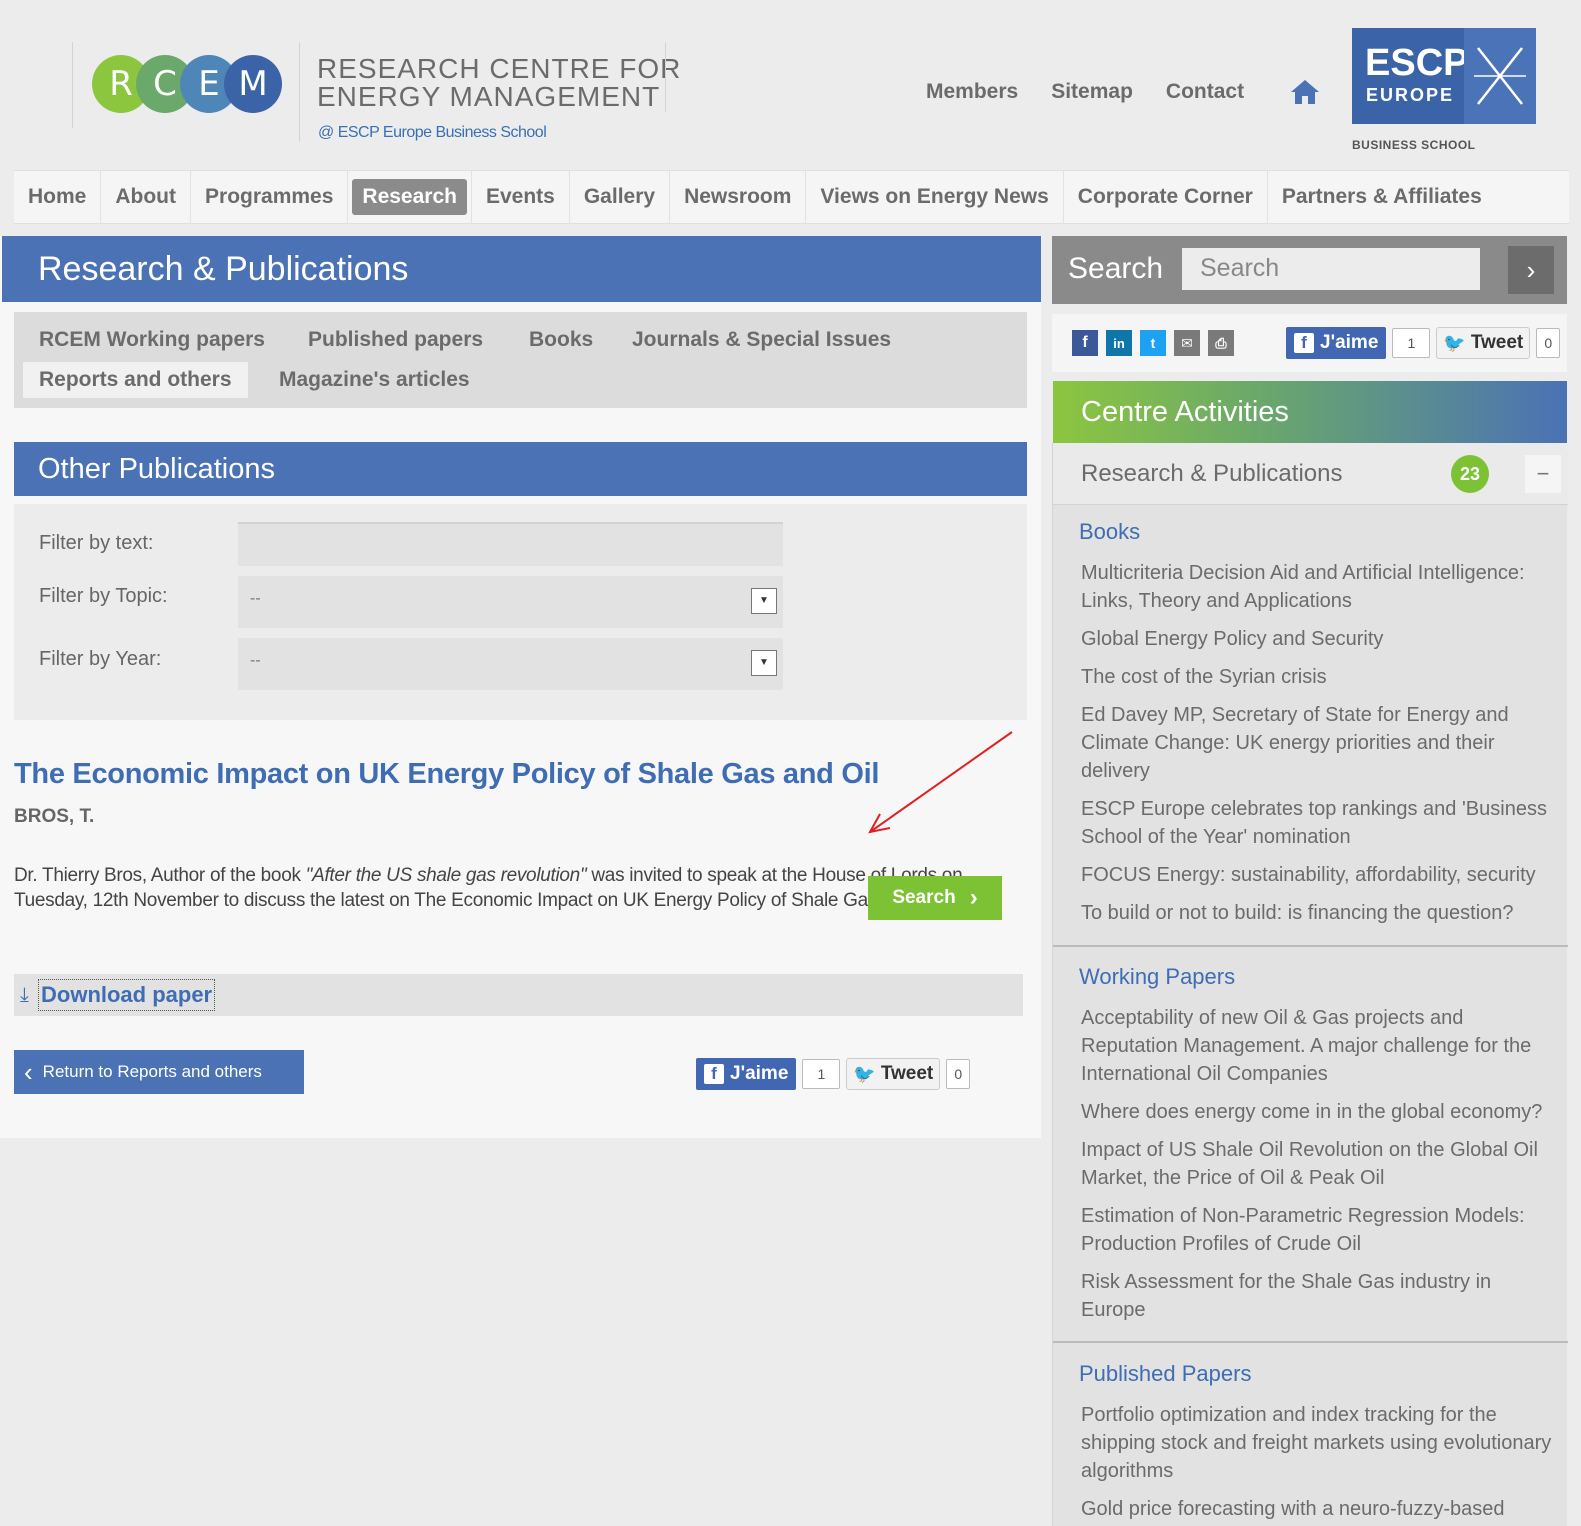 This screenshot has width=1581, height=1526. Describe the element at coordinates (1543, 474) in the screenshot. I see `collapse-icon: −` at that location.